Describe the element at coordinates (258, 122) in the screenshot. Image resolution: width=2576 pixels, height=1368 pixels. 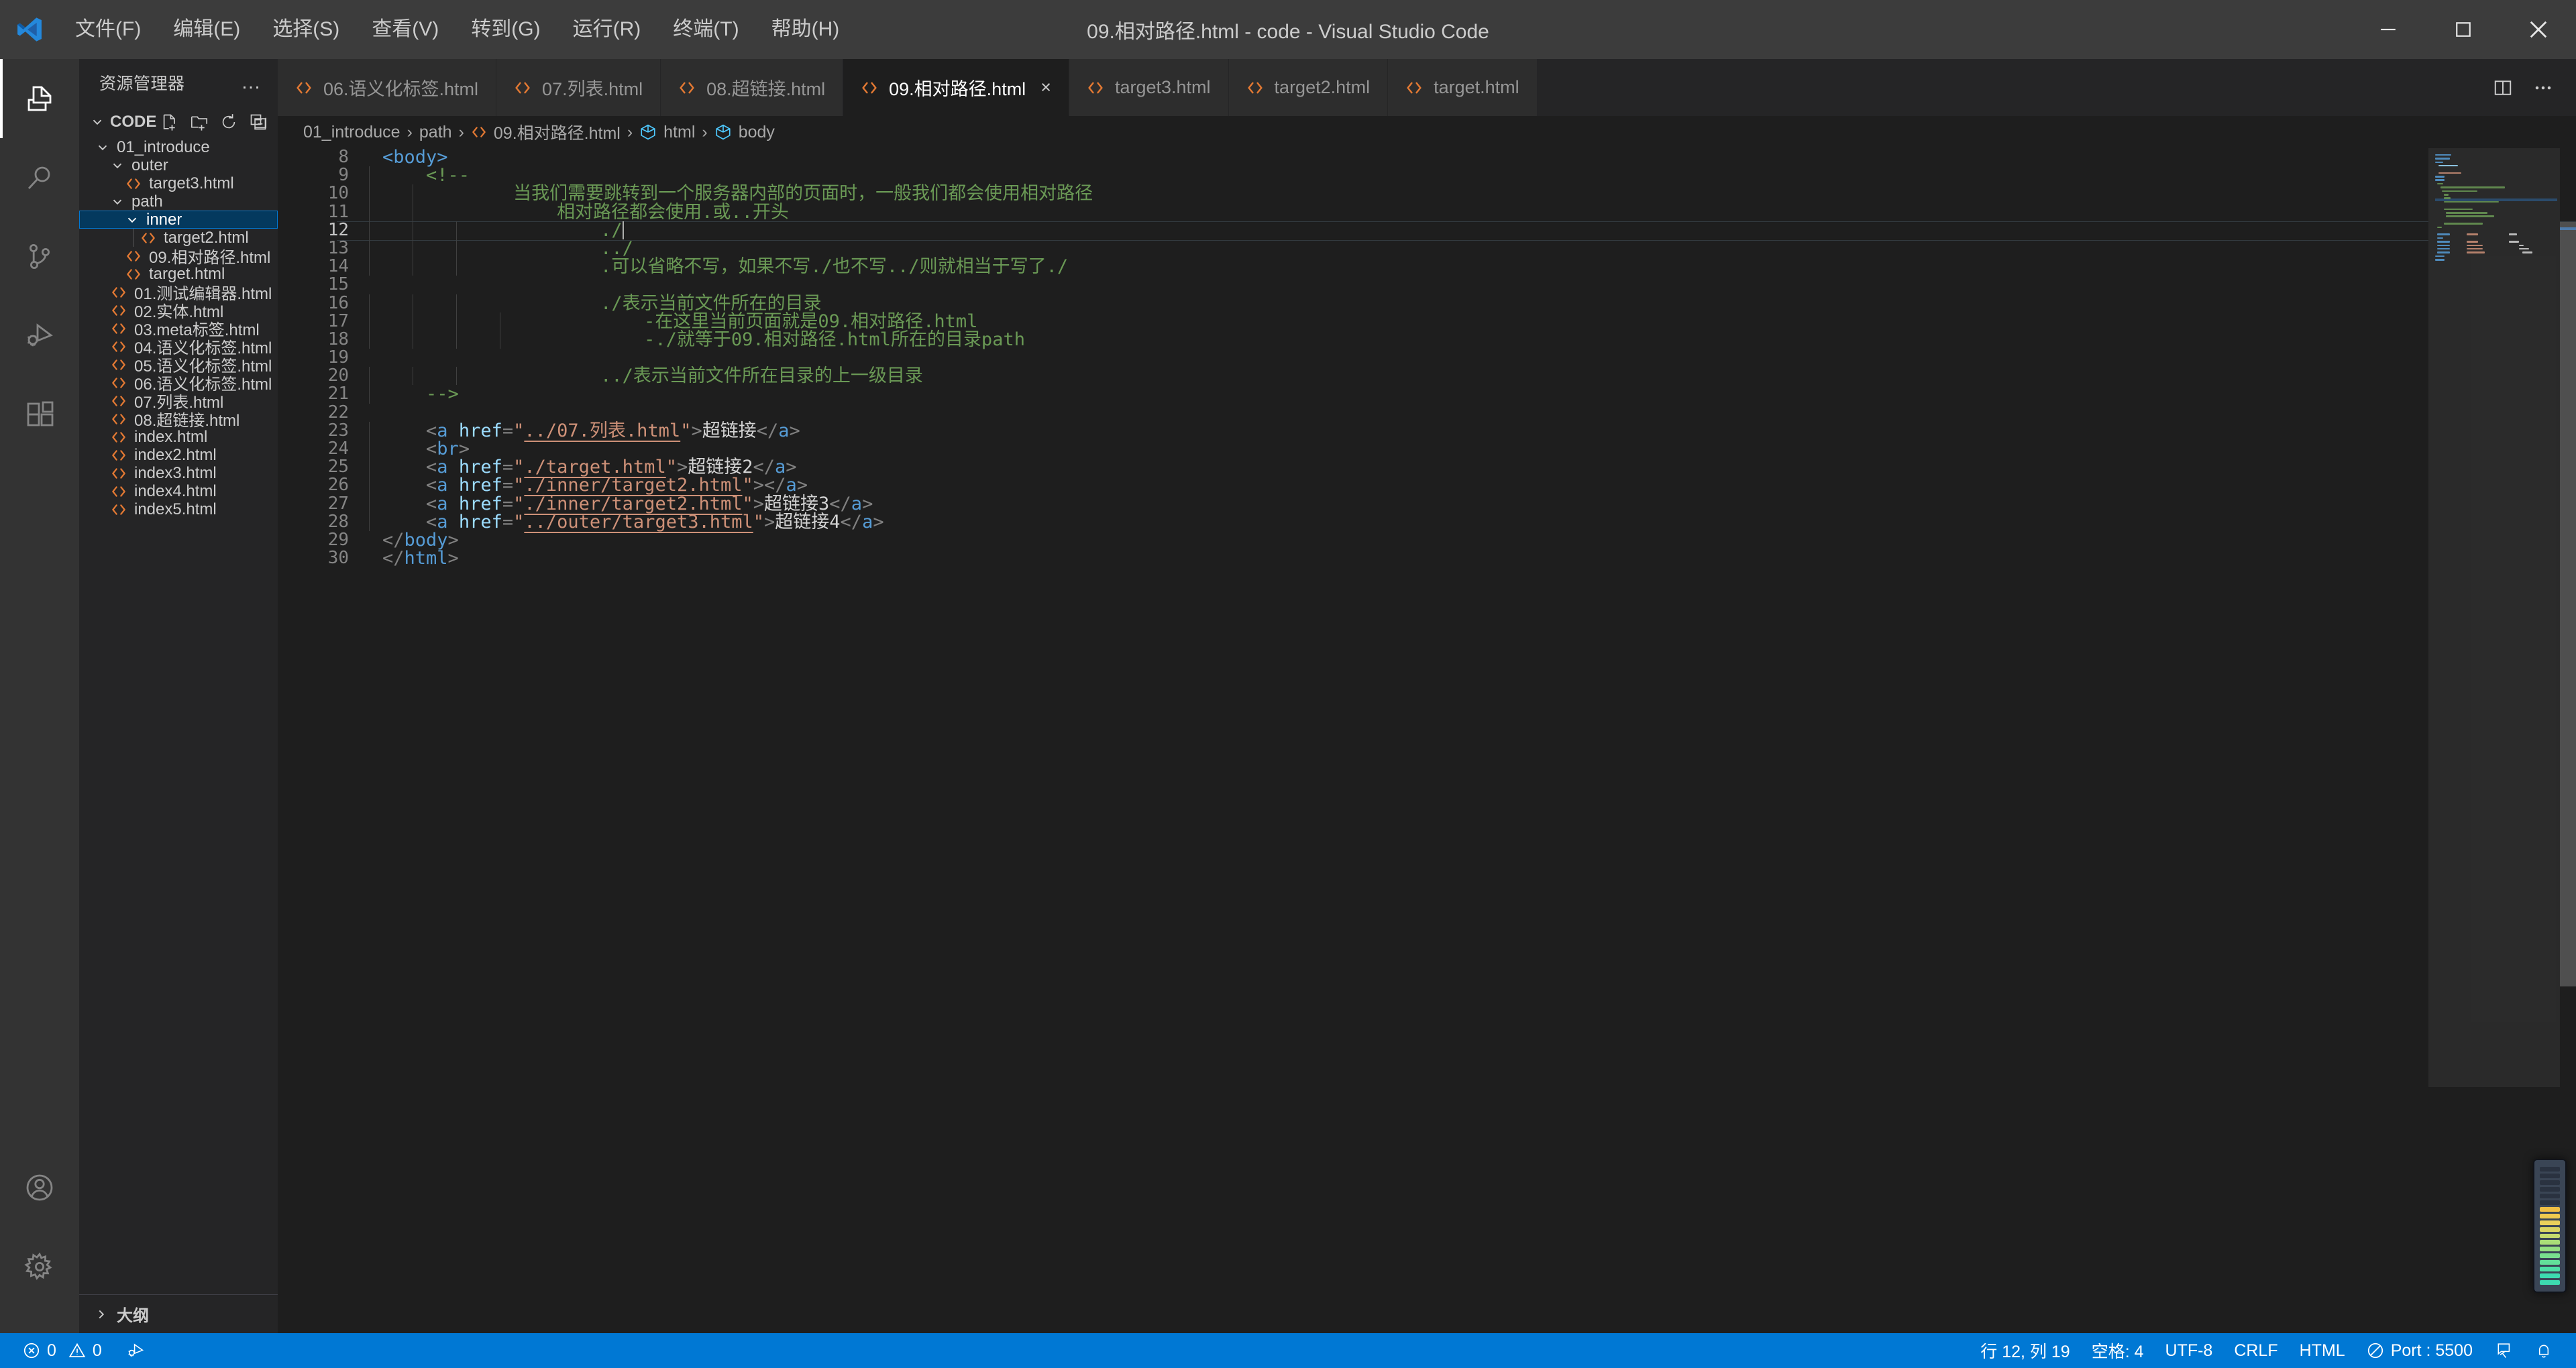
I see `collapse-all-icon` at that location.